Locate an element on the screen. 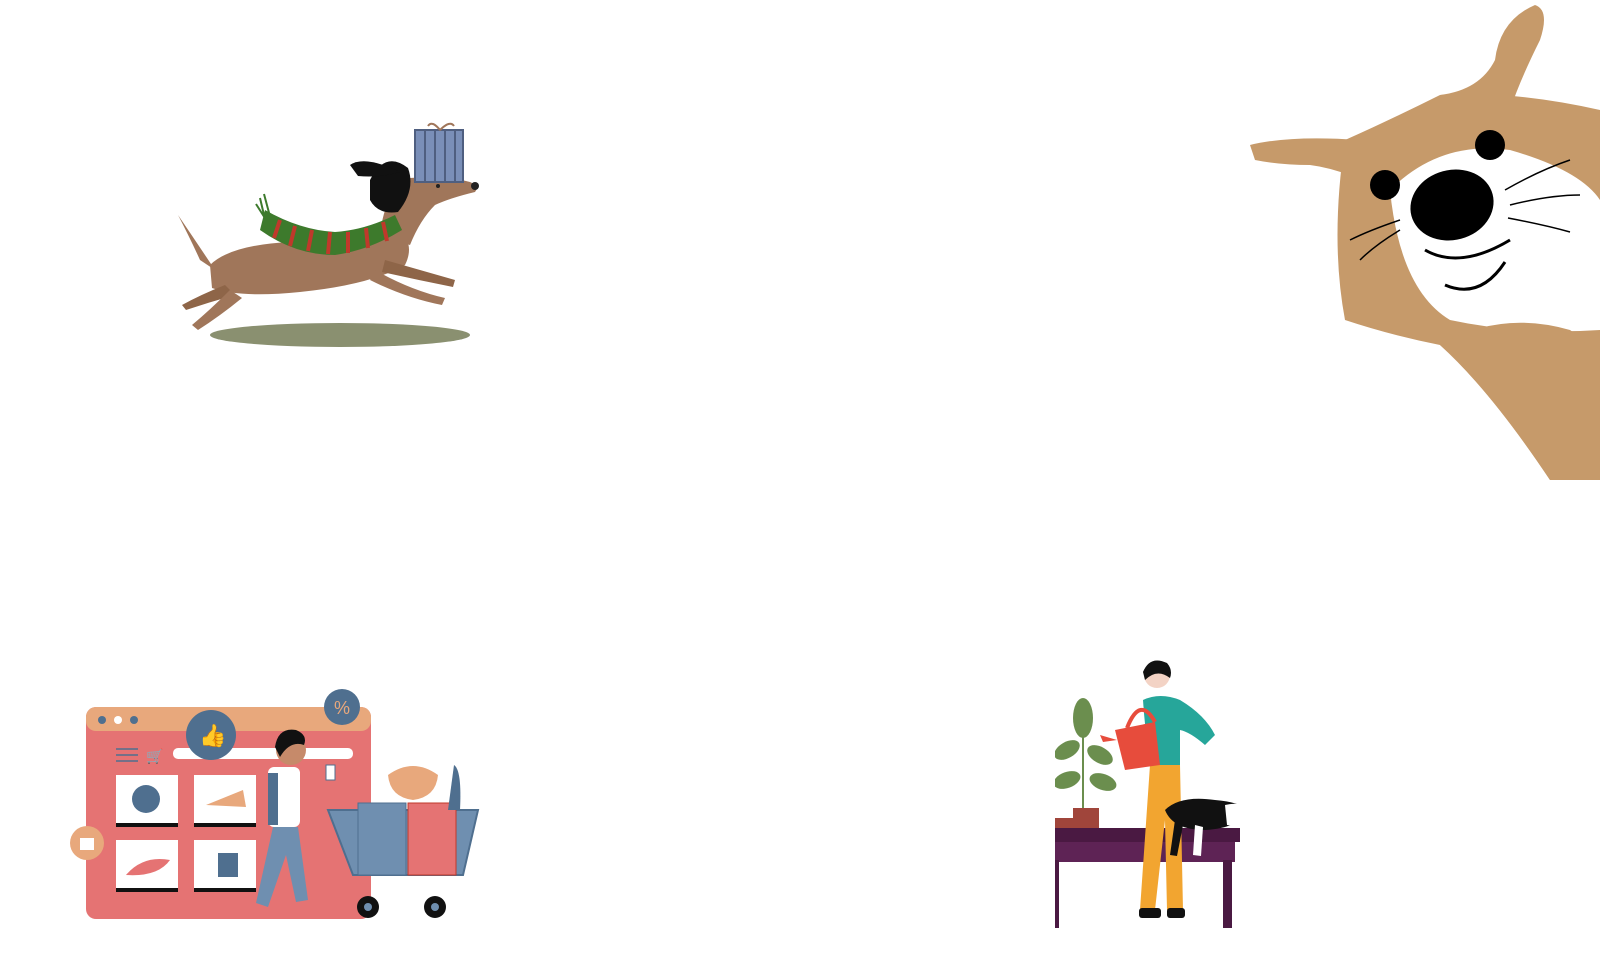 The width and height of the screenshot is (1600, 980). cart-baguette is located at coordinates (454, 787).